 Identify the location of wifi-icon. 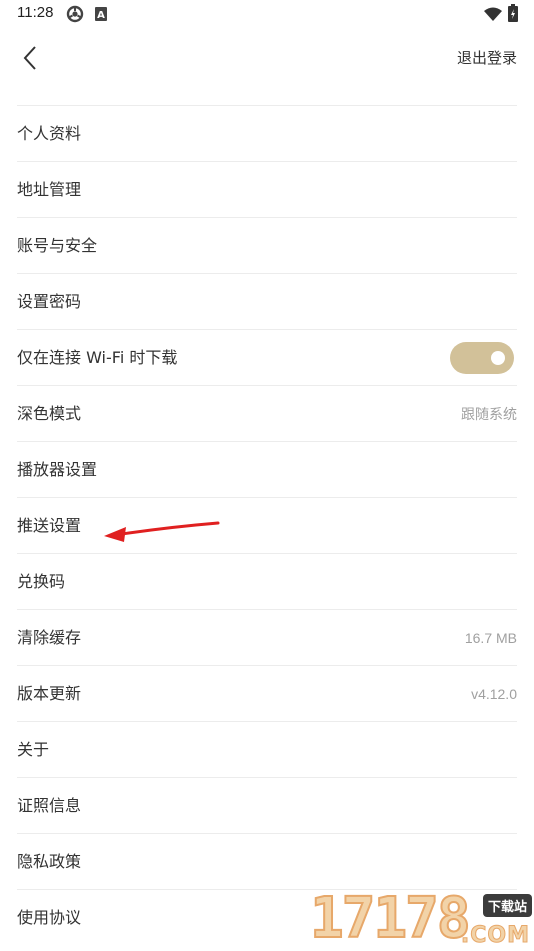
(493, 15).